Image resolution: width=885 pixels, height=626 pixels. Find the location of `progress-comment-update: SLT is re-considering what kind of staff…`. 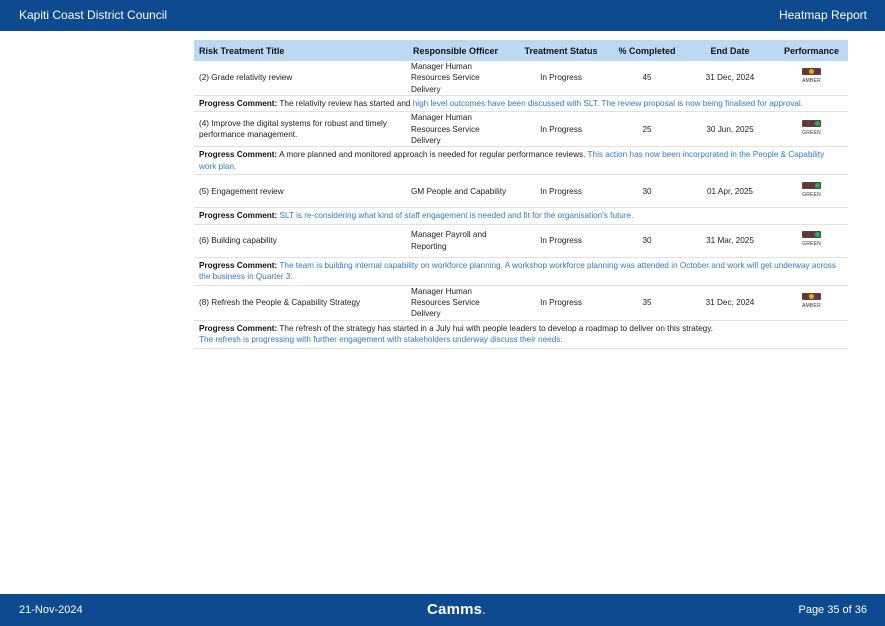

progress-comment-update: SLT is re-considering what kind of staff… is located at coordinates (456, 216).